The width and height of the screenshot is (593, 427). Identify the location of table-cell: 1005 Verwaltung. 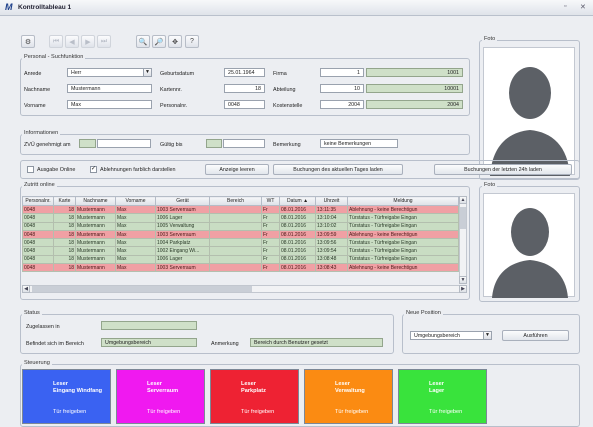
(182, 226).